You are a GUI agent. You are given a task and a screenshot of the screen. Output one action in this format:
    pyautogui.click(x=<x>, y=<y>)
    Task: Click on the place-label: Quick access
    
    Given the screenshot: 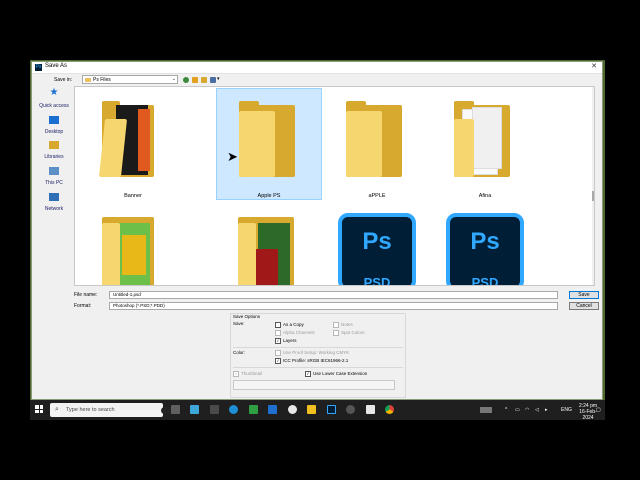 What is the action you would take?
    pyautogui.click(x=54, y=106)
    